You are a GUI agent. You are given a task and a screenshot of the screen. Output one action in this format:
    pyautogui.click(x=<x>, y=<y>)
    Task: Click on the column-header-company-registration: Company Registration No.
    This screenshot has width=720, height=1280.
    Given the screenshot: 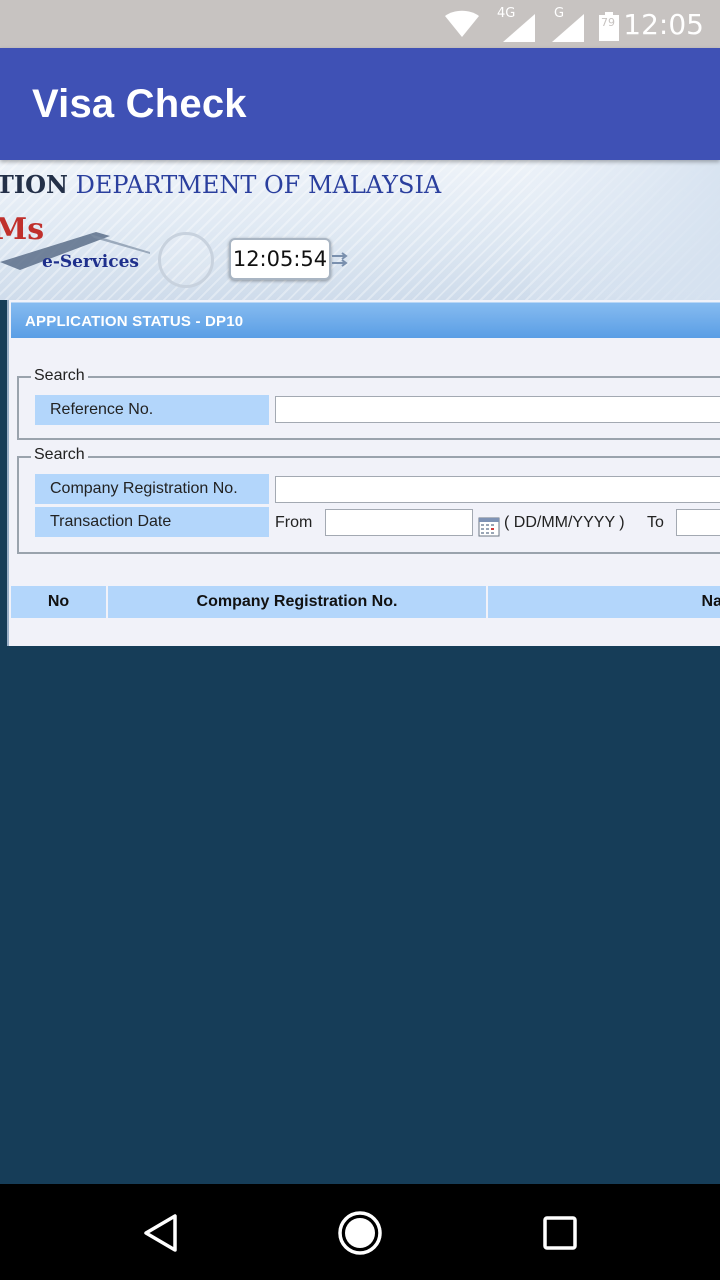 What is the action you would take?
    pyautogui.click(x=298, y=602)
    